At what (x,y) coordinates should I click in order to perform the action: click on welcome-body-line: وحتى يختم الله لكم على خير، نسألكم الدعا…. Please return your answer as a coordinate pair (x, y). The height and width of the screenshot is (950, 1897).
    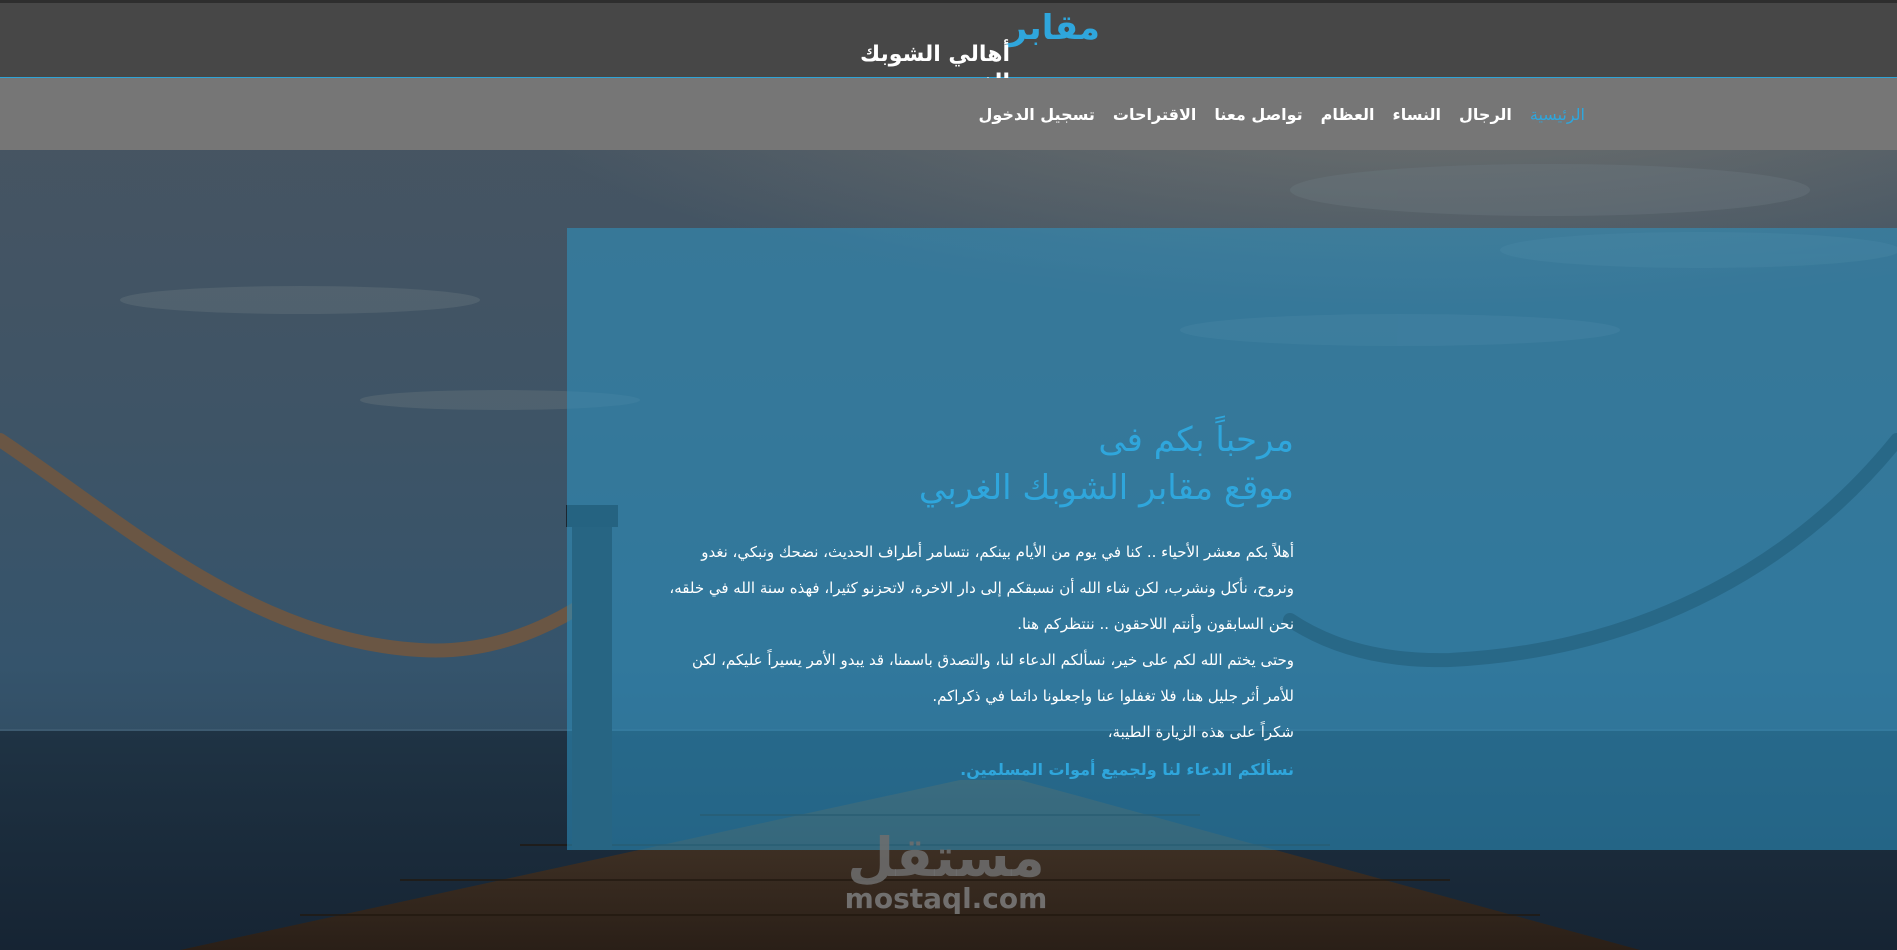
    Looking at the image, I should click on (993, 660).